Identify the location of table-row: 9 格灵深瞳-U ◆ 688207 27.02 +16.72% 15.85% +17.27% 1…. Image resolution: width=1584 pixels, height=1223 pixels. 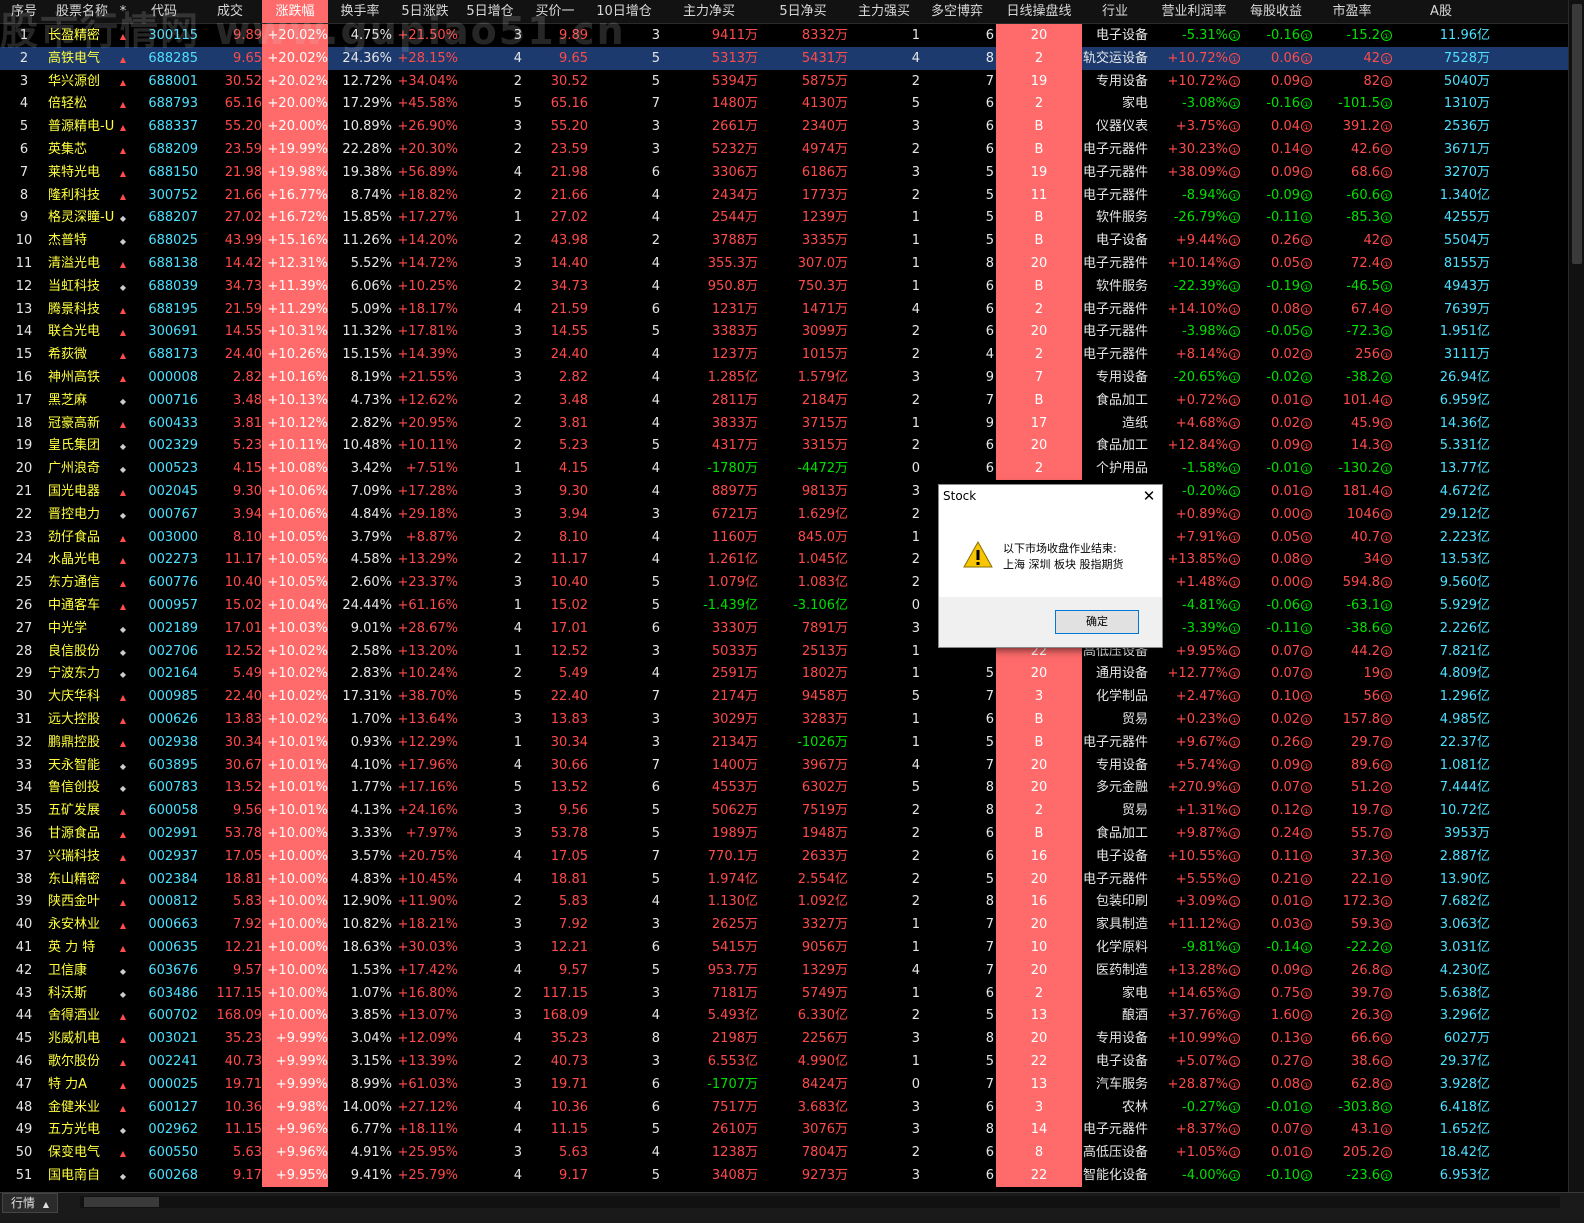
(784, 218).